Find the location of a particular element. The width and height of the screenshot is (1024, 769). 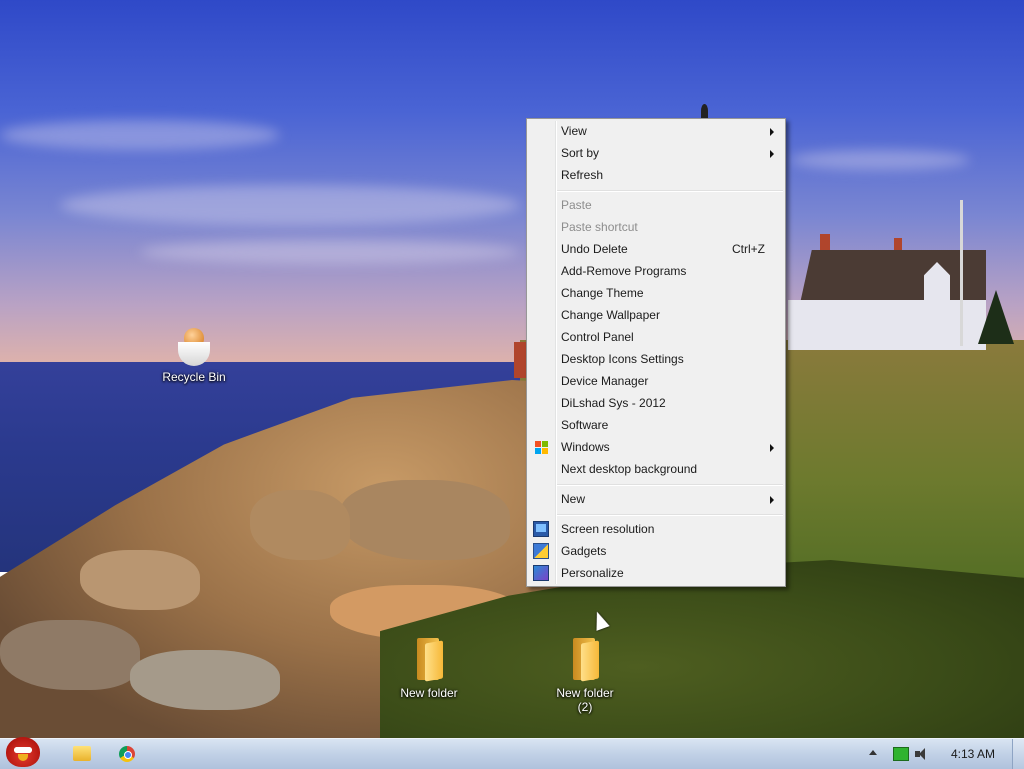

wallpaper-flagpole is located at coordinates (961, 273).